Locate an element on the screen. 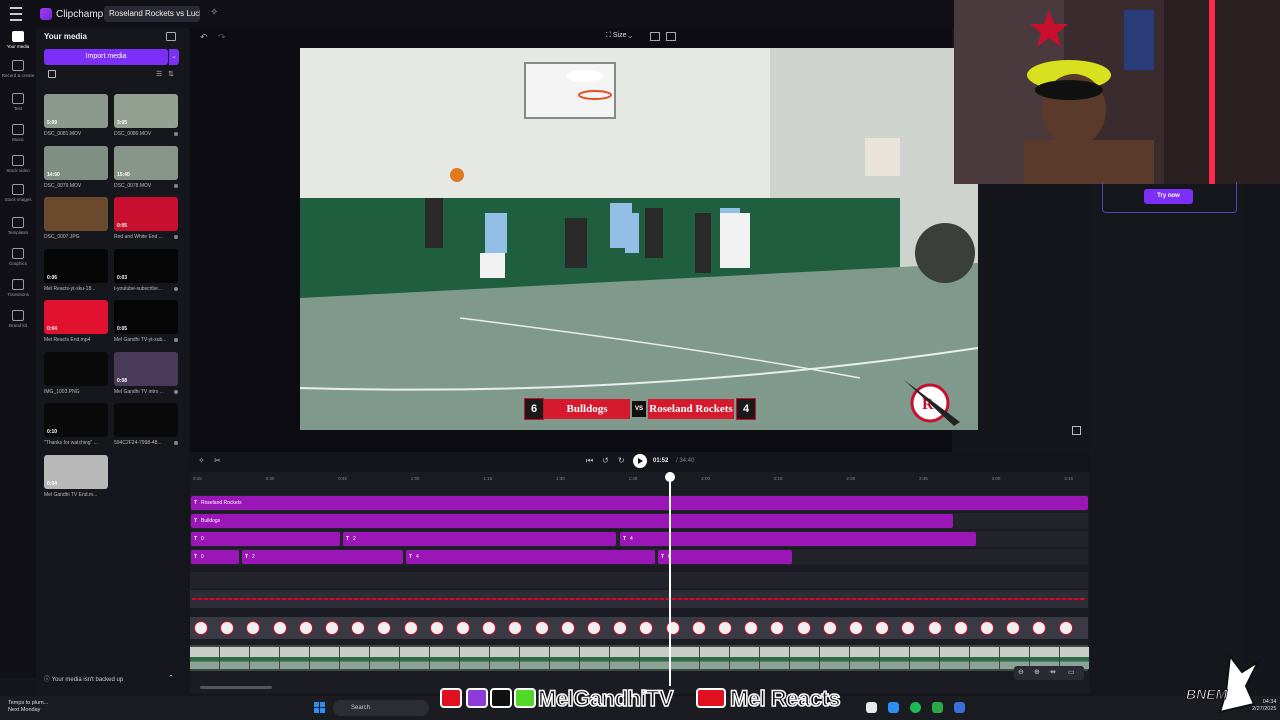  redo-icon: ↷ is located at coordinates (222, 37).